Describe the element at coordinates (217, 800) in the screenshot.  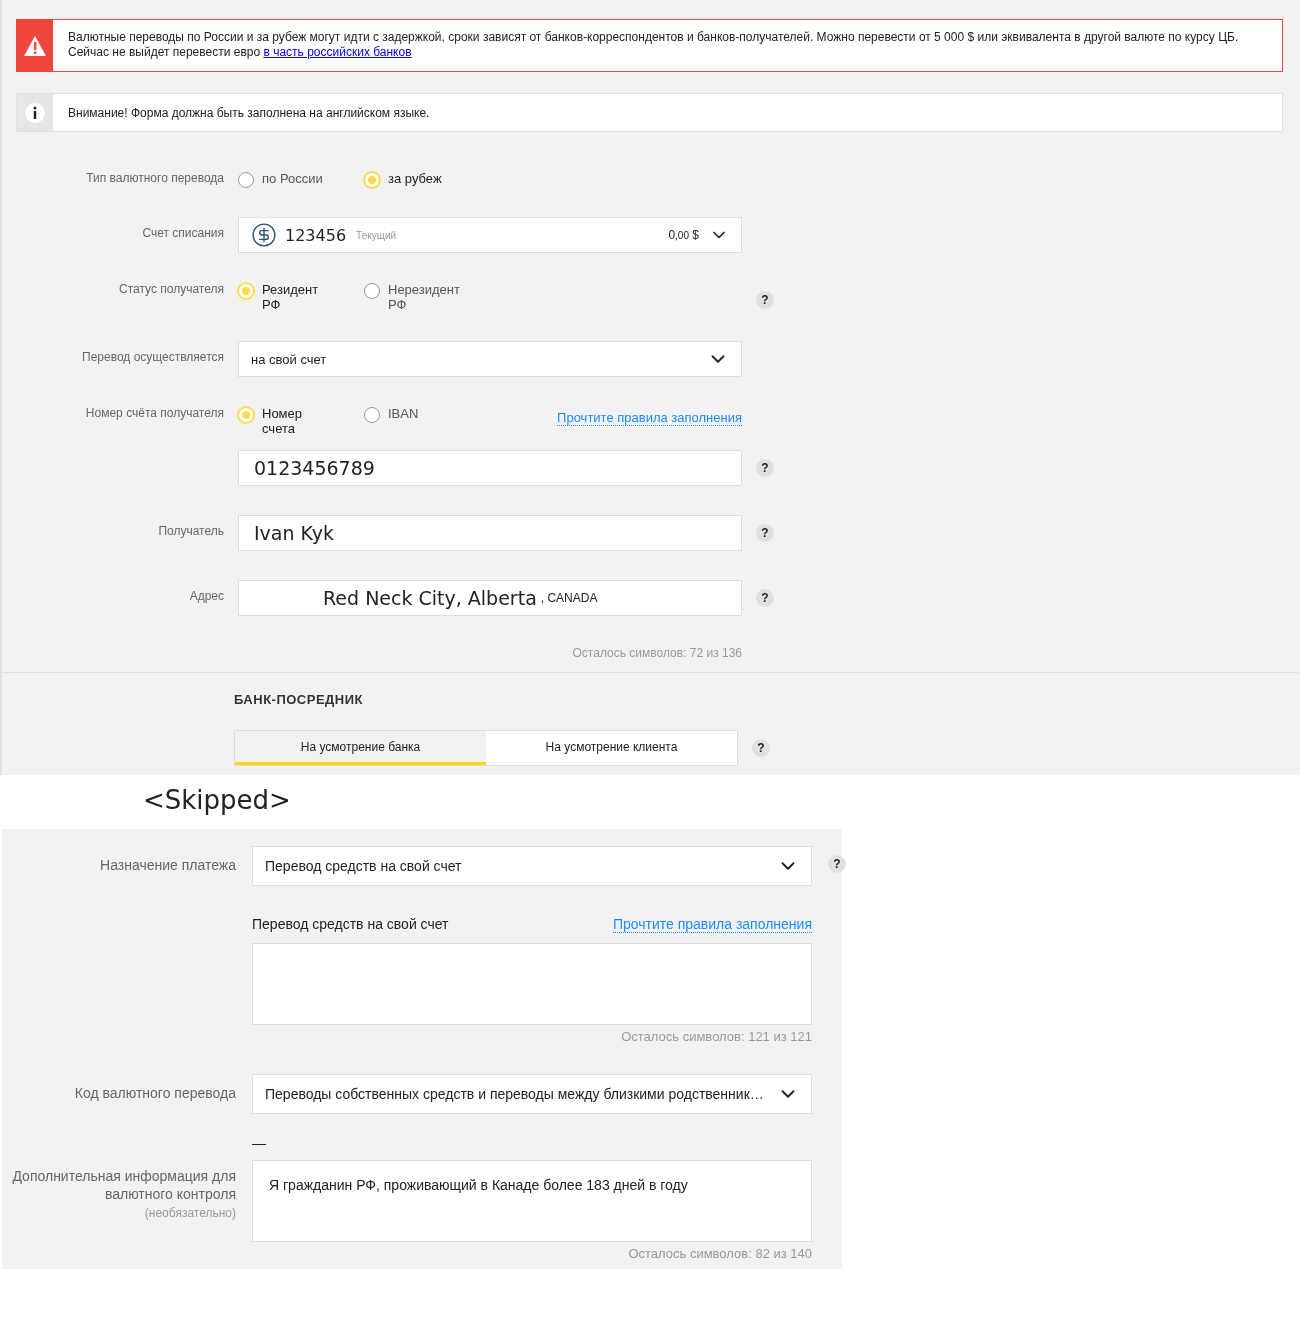
I see `skipped-note: <Skipped>` at that location.